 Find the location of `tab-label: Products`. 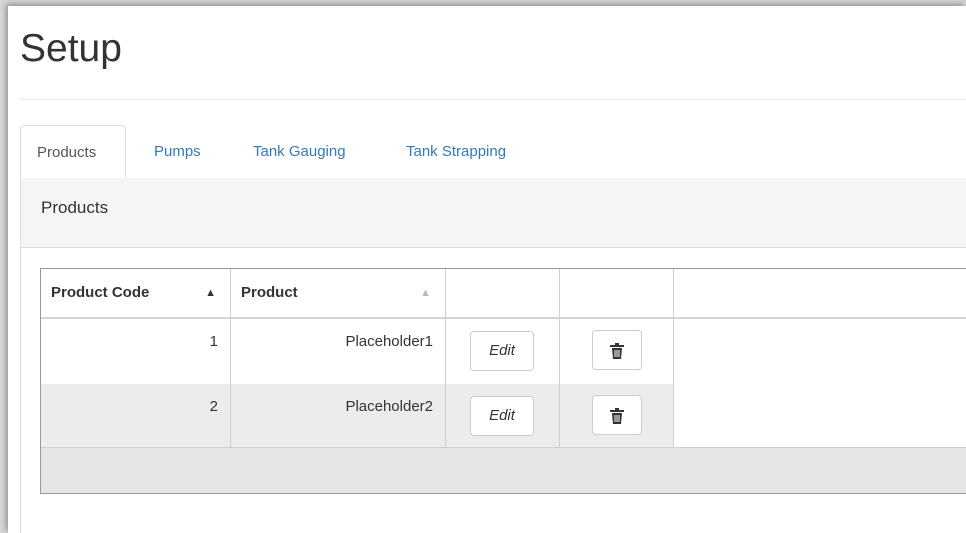

tab-label: Products is located at coordinates (67, 152).